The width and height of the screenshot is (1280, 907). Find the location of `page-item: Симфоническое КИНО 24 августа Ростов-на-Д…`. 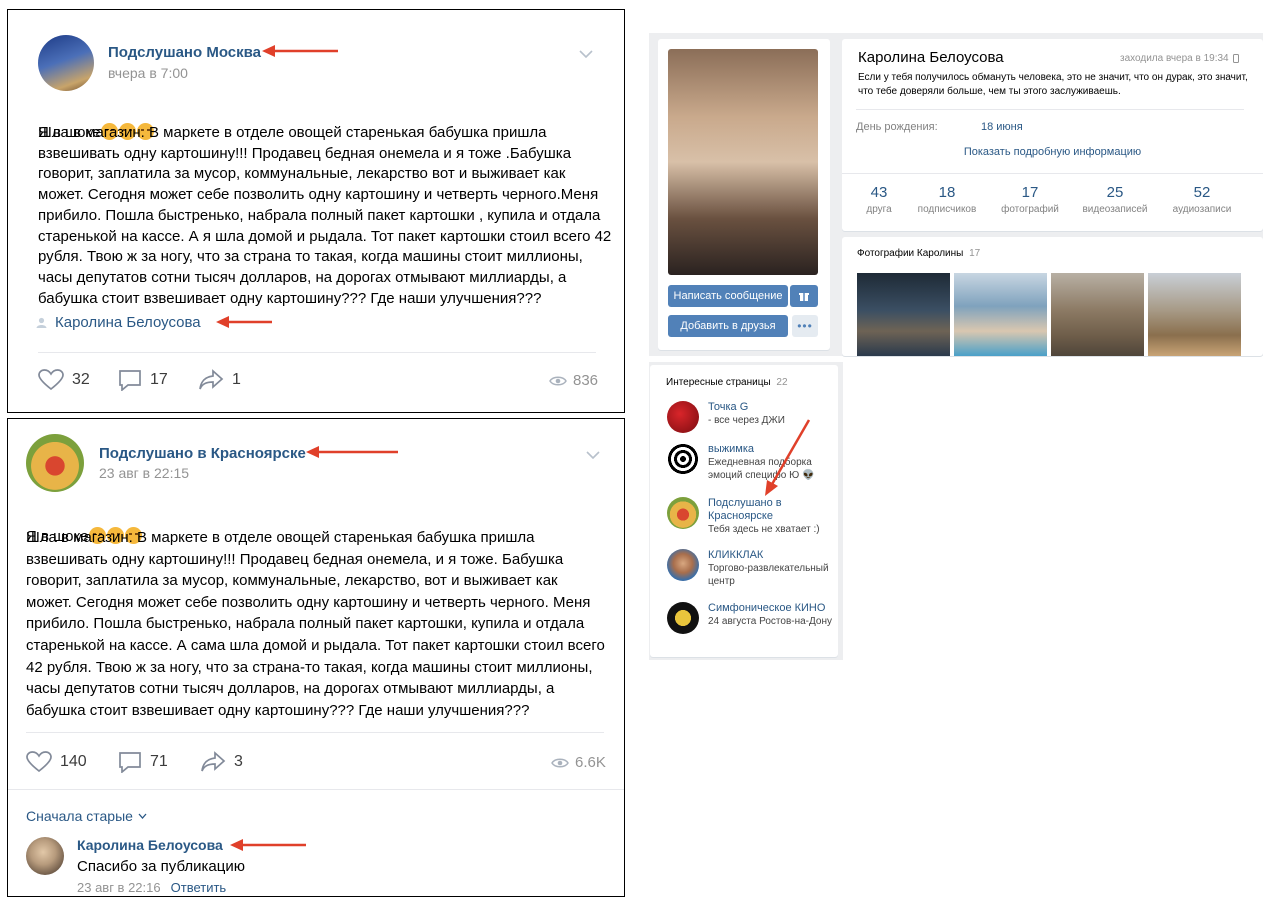

page-item: Симфоническое КИНО 24 августа Ростов-на-Д… is located at coordinates (752, 618).